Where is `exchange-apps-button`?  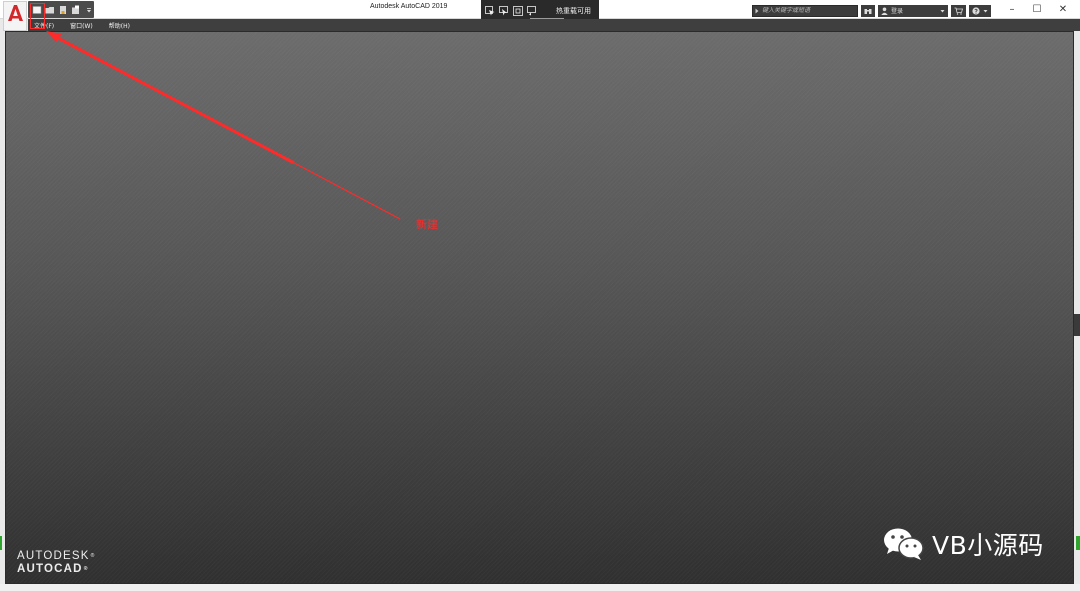
exchange-apps-button is located at coordinates (958, 10).